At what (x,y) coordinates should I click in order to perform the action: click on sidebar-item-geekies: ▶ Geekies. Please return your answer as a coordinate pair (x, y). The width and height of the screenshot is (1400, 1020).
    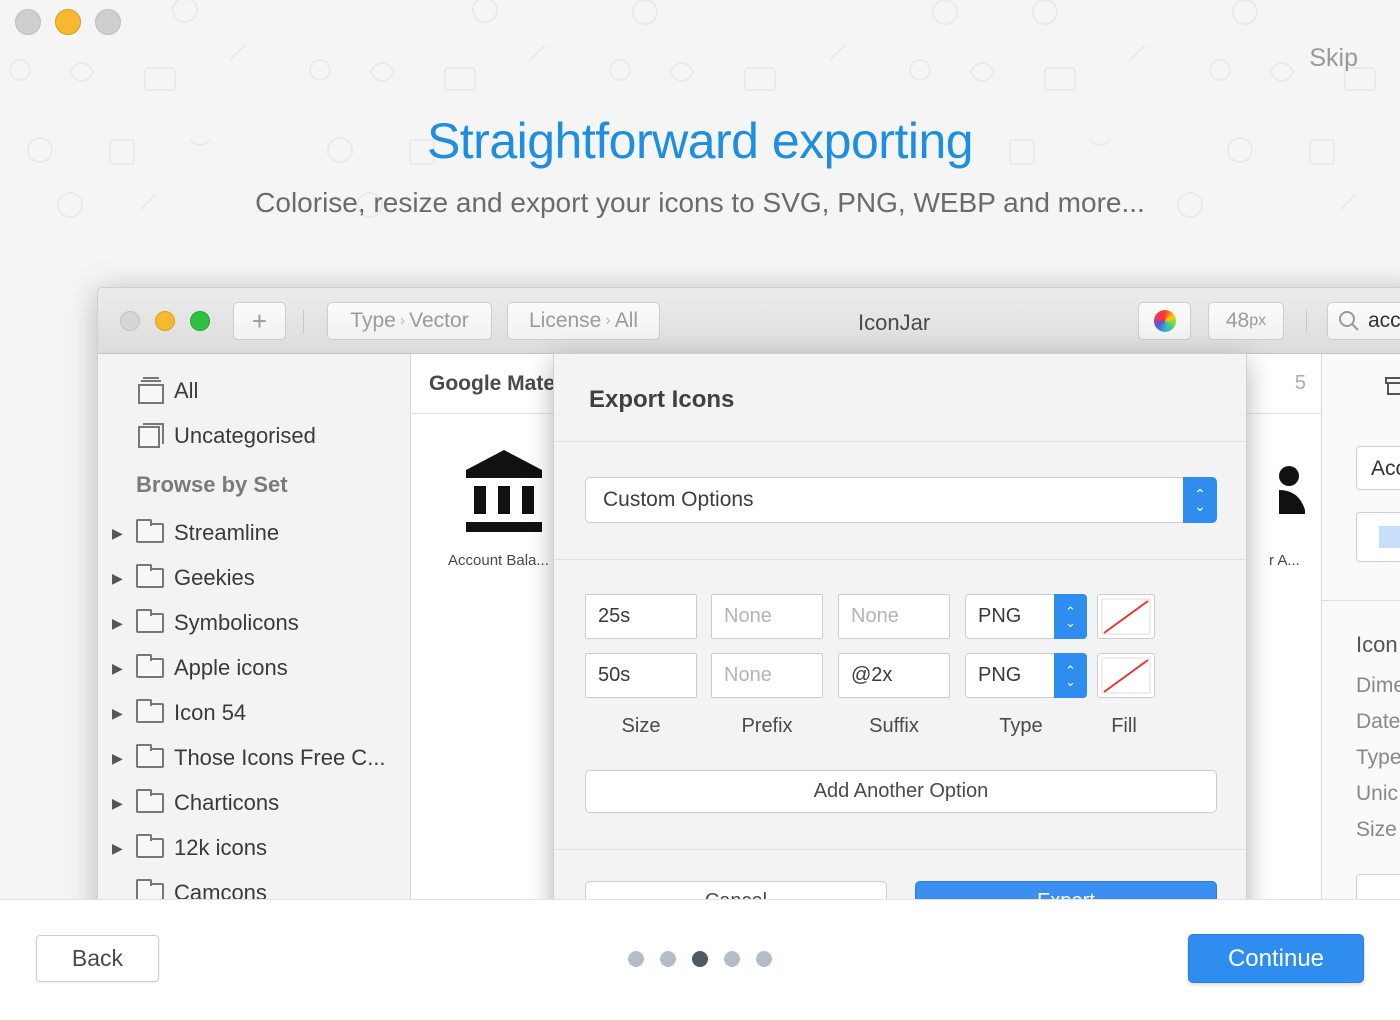
    Looking at the image, I should click on (183, 578).